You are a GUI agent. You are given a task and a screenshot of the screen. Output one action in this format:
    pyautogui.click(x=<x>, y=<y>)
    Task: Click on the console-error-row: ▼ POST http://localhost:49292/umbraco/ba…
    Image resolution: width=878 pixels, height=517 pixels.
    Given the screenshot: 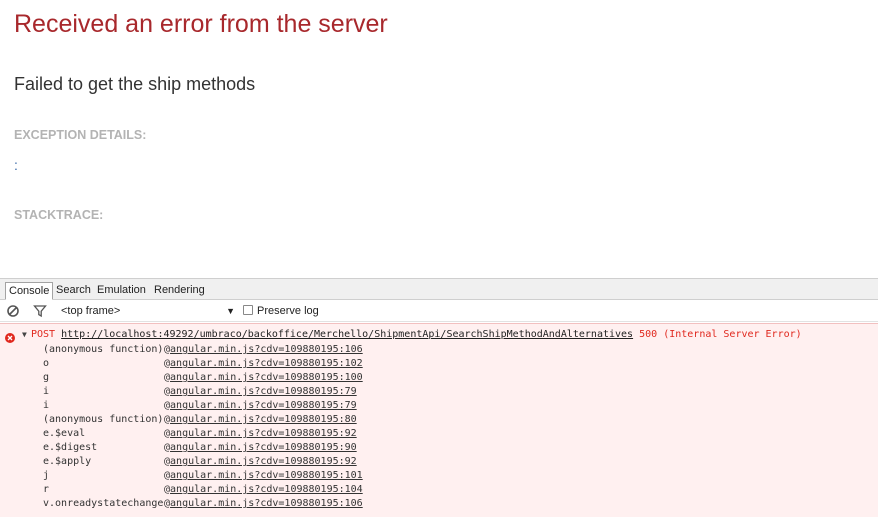 What is the action you would take?
    pyautogui.click(x=439, y=335)
    